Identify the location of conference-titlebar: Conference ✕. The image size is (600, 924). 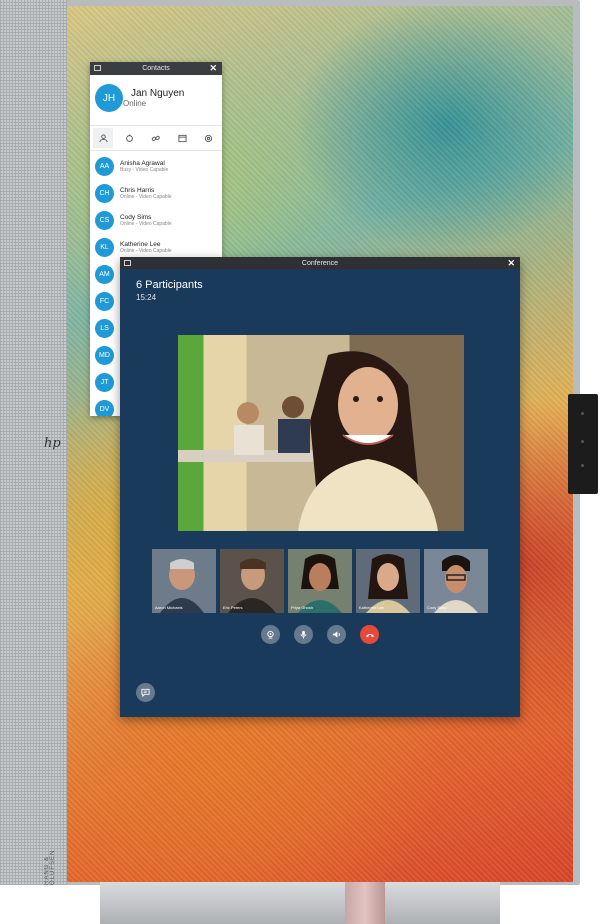
(320, 263).